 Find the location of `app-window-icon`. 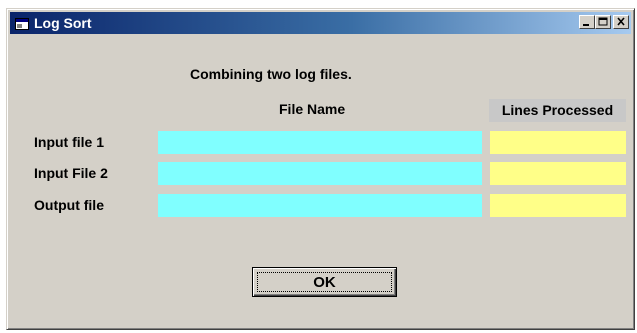

app-window-icon is located at coordinates (22, 23).